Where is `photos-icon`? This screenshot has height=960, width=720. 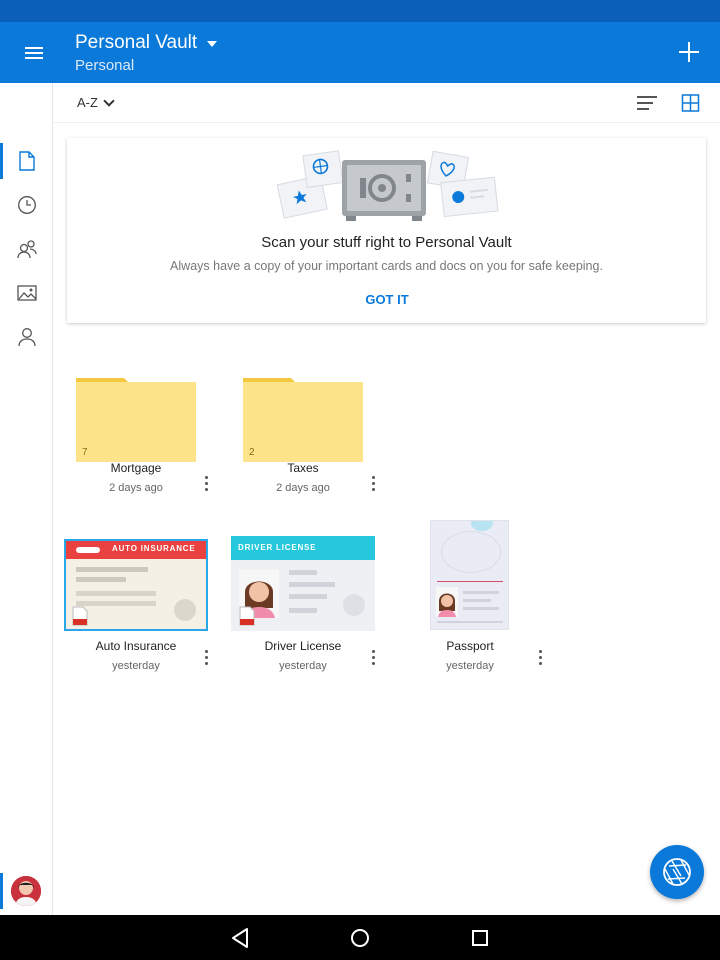 photos-icon is located at coordinates (26, 293).